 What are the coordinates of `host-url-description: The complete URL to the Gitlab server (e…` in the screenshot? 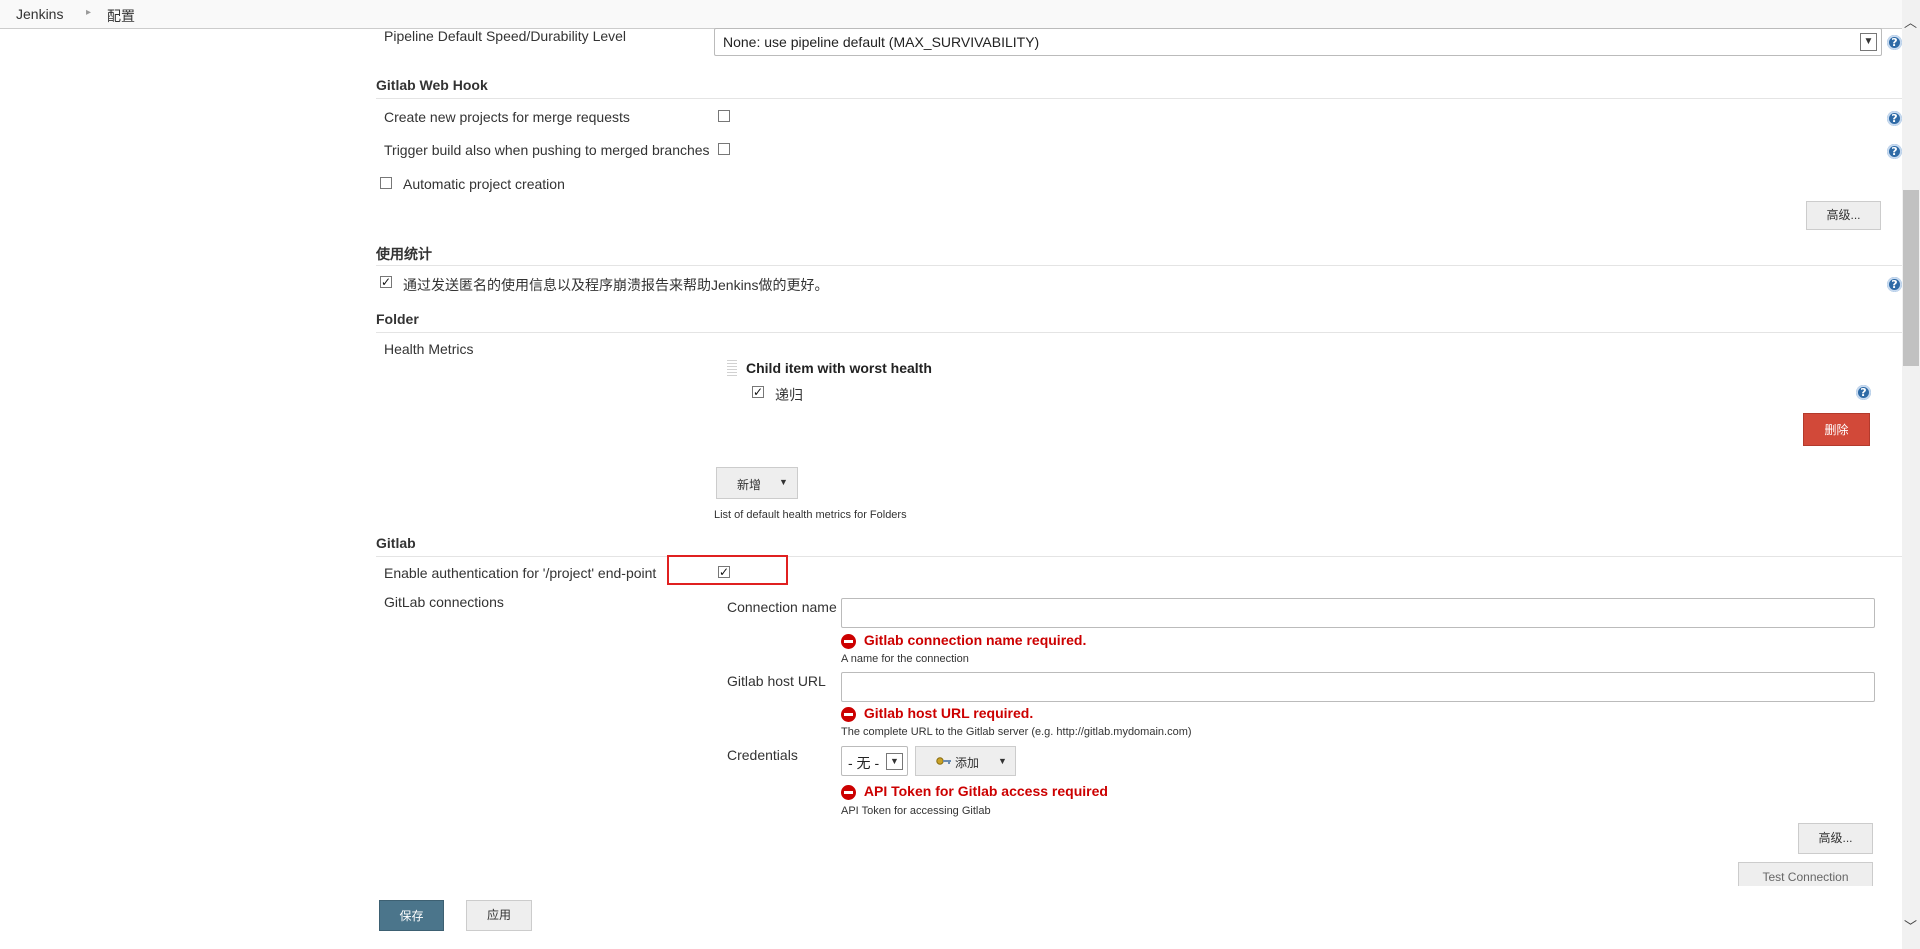 It's located at (1016, 732).